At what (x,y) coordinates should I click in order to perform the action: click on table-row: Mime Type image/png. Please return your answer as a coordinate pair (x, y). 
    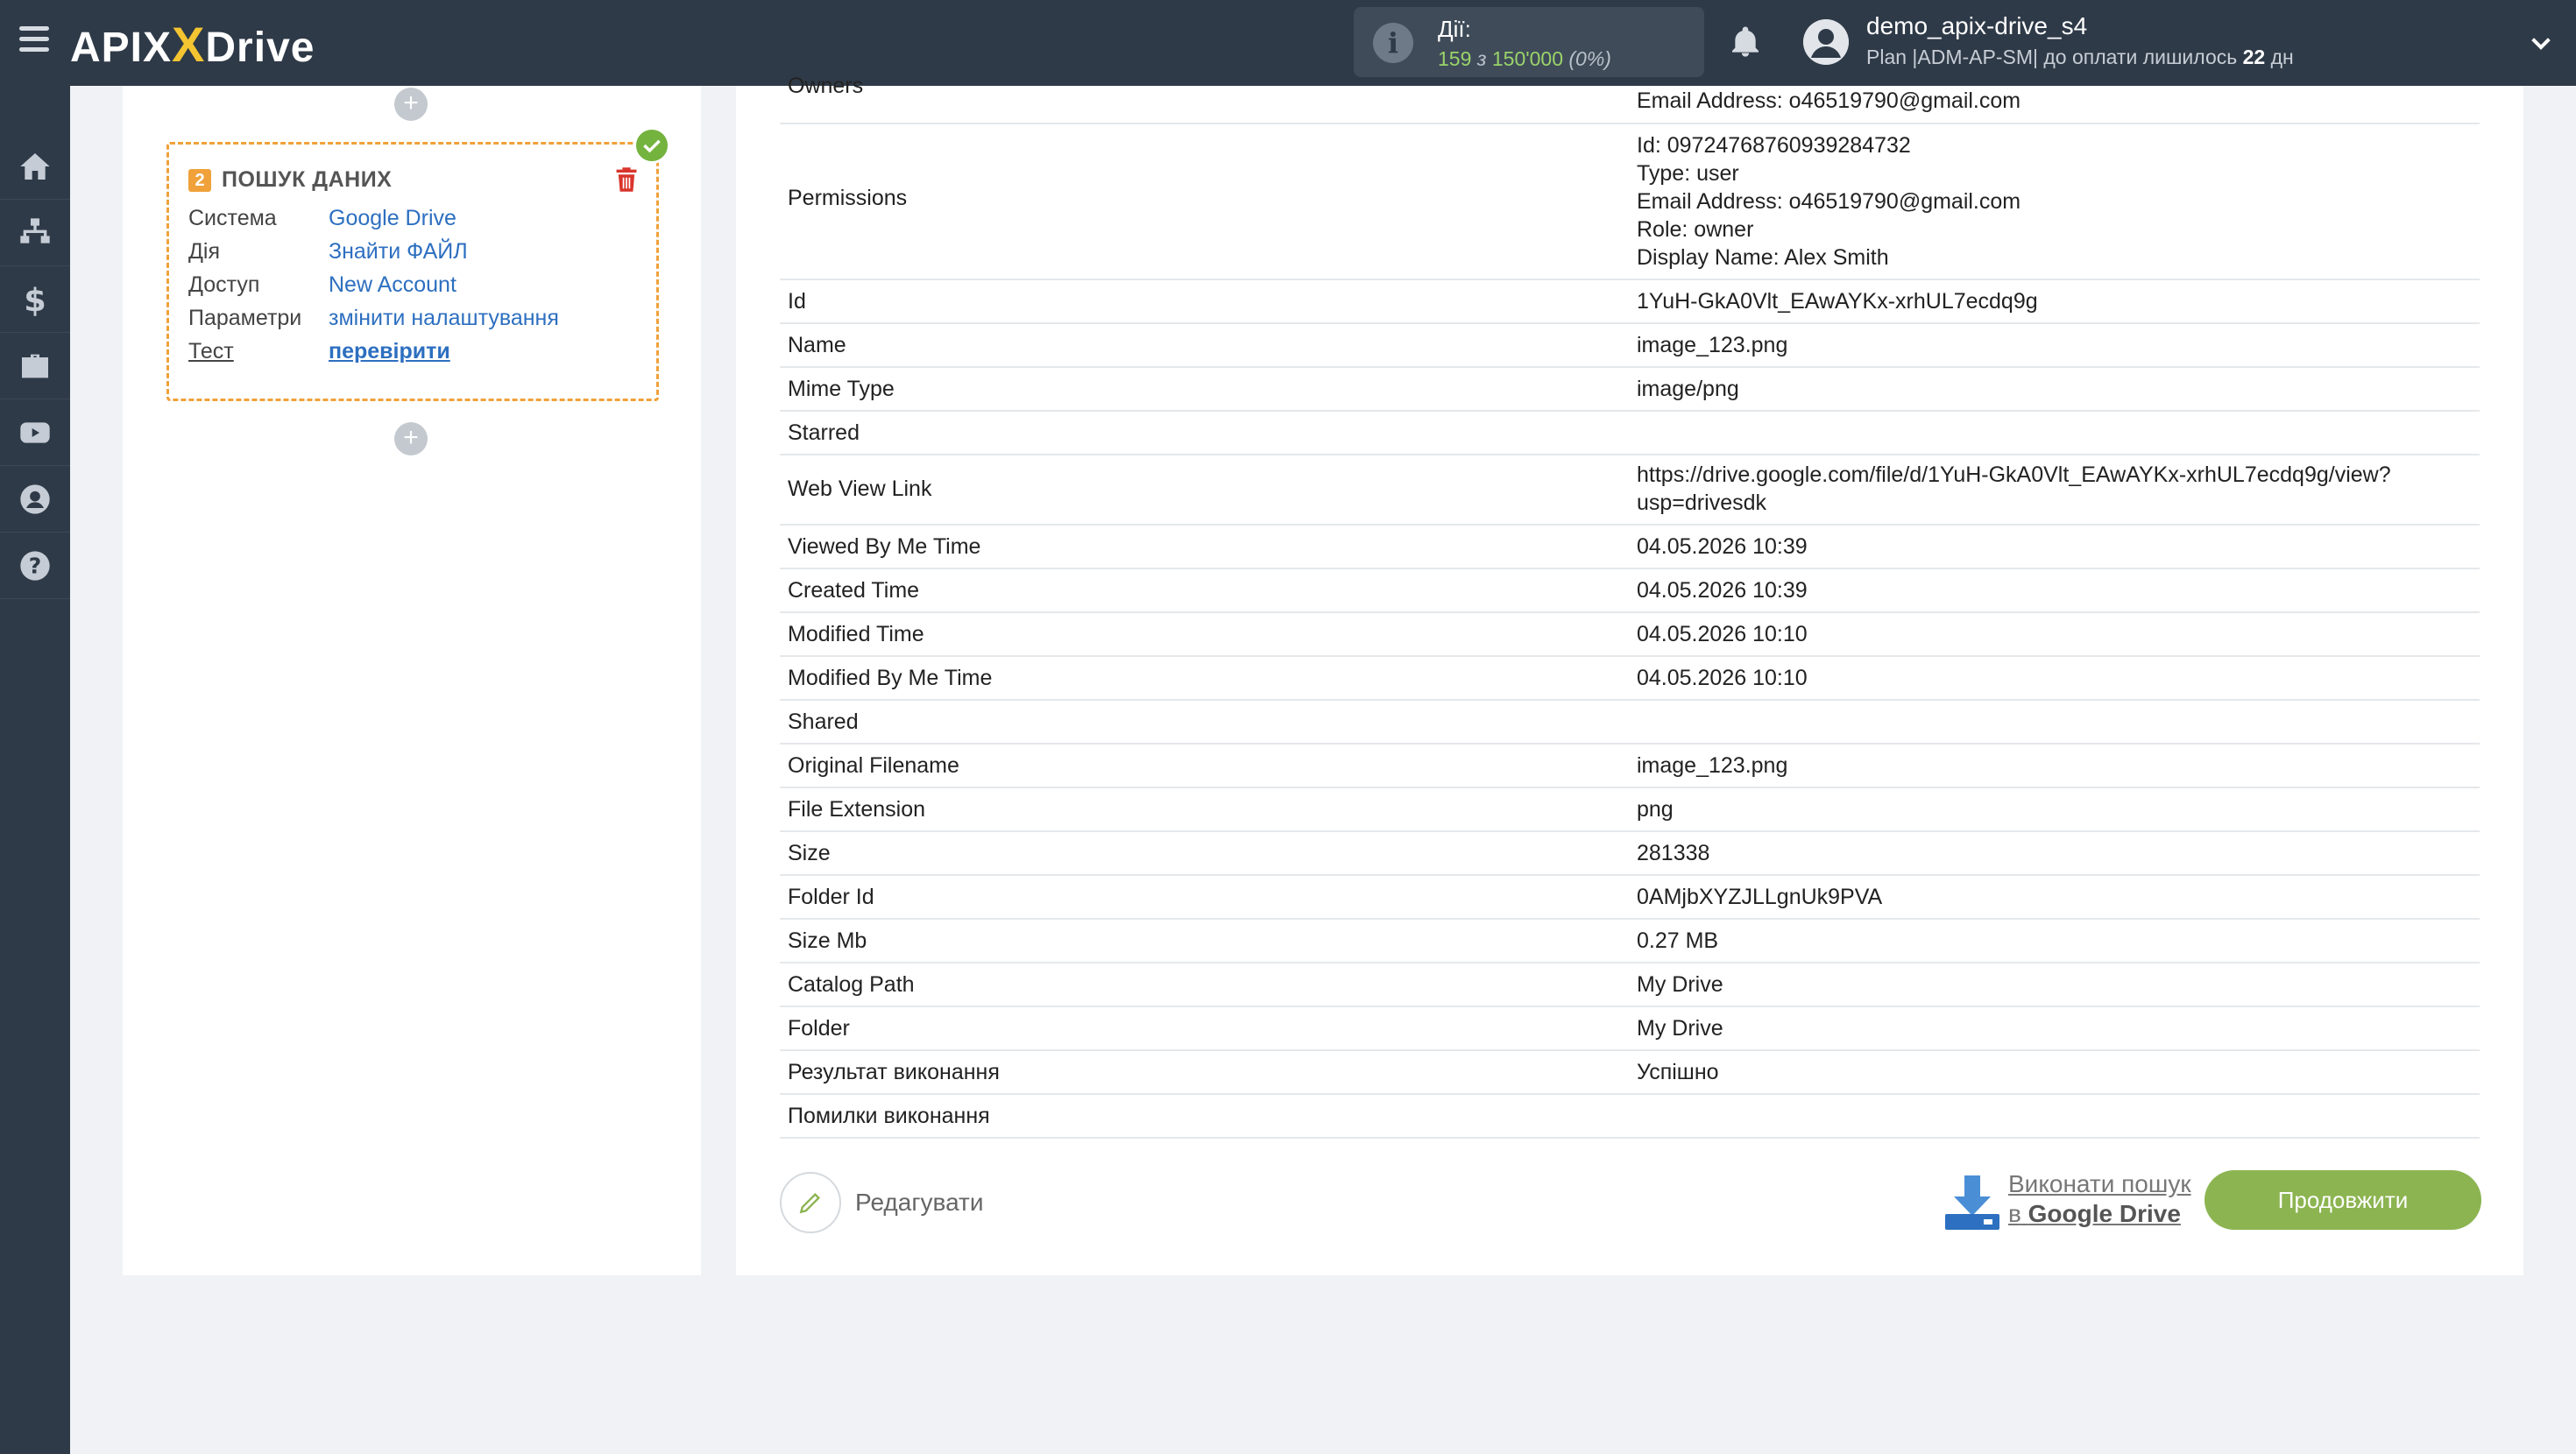
    Looking at the image, I should click on (1630, 390).